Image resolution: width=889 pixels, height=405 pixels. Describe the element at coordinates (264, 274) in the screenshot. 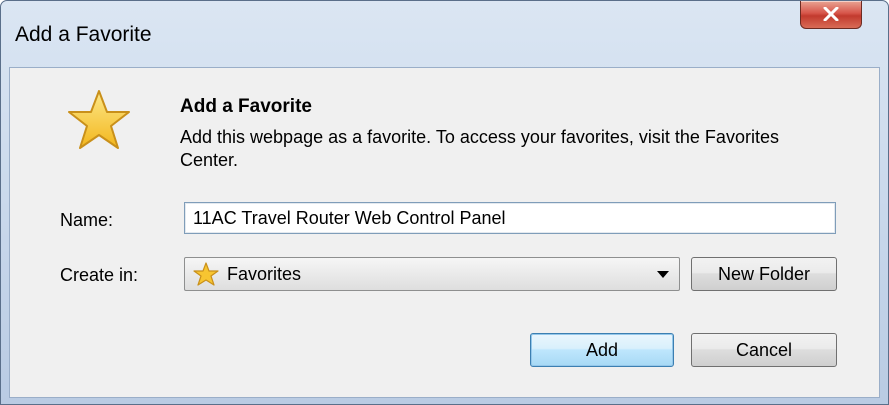

I see `create-in-value: Favorites` at that location.